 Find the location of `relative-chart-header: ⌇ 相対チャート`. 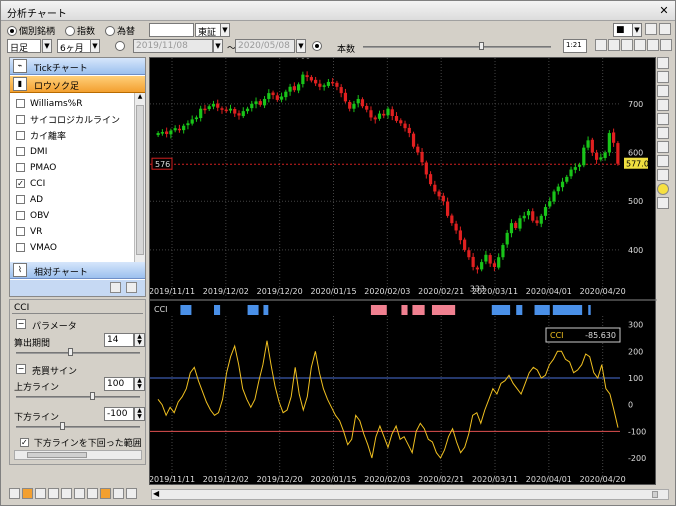

relative-chart-header: ⌇ 相対チャート is located at coordinates (77, 270).